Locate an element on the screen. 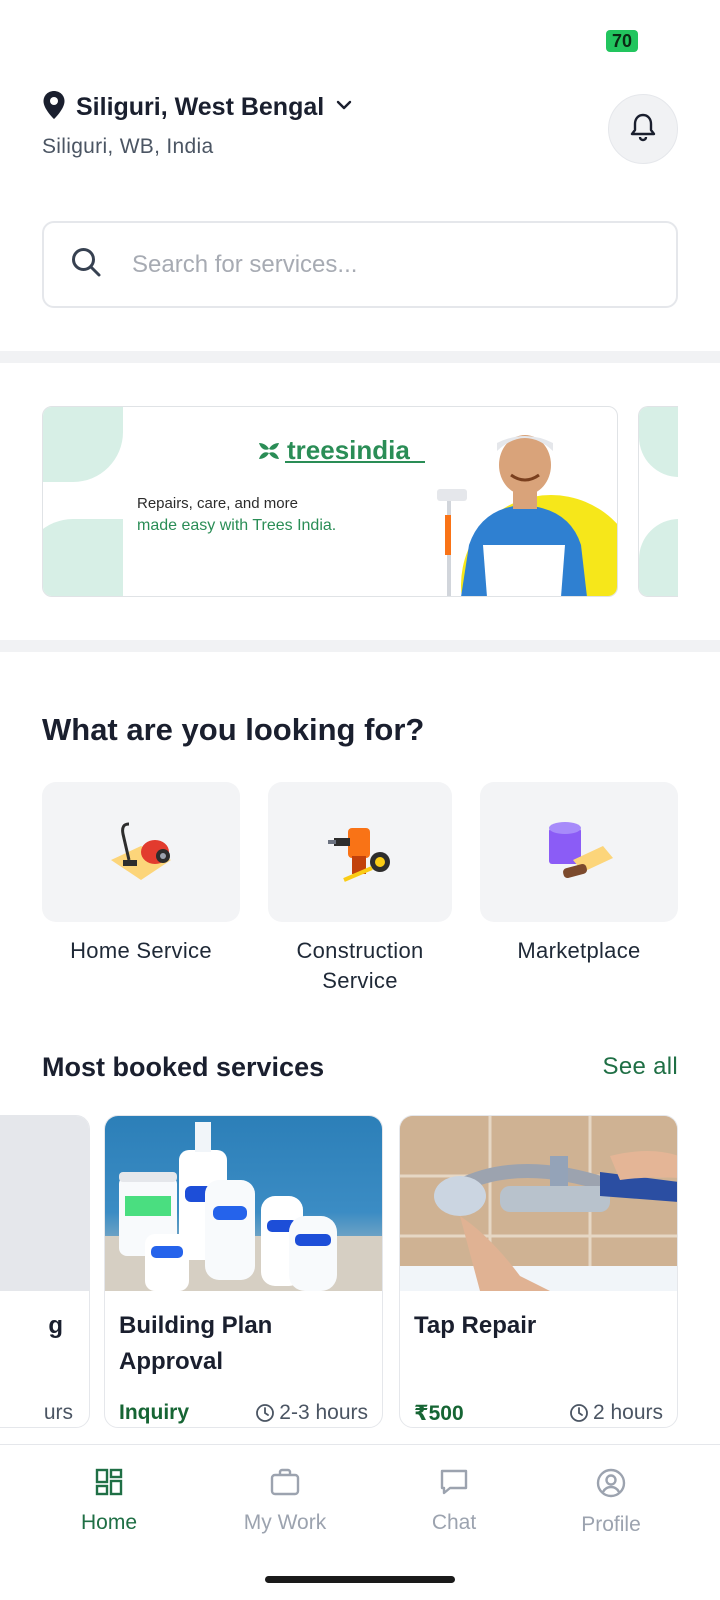 This screenshot has height=1600, width=720. category-marketplace is located at coordinates (579, 852).